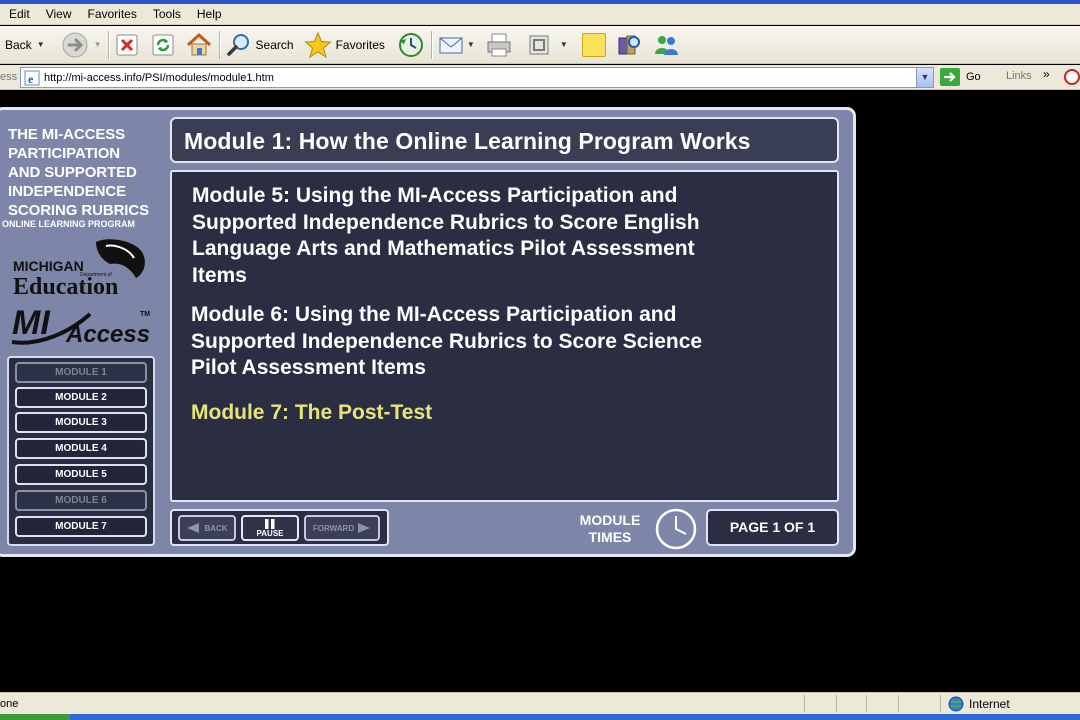 The width and height of the screenshot is (1080, 720). What do you see at coordinates (81, 372) in the screenshot?
I see `module-1-button: MODULE 1` at bounding box center [81, 372].